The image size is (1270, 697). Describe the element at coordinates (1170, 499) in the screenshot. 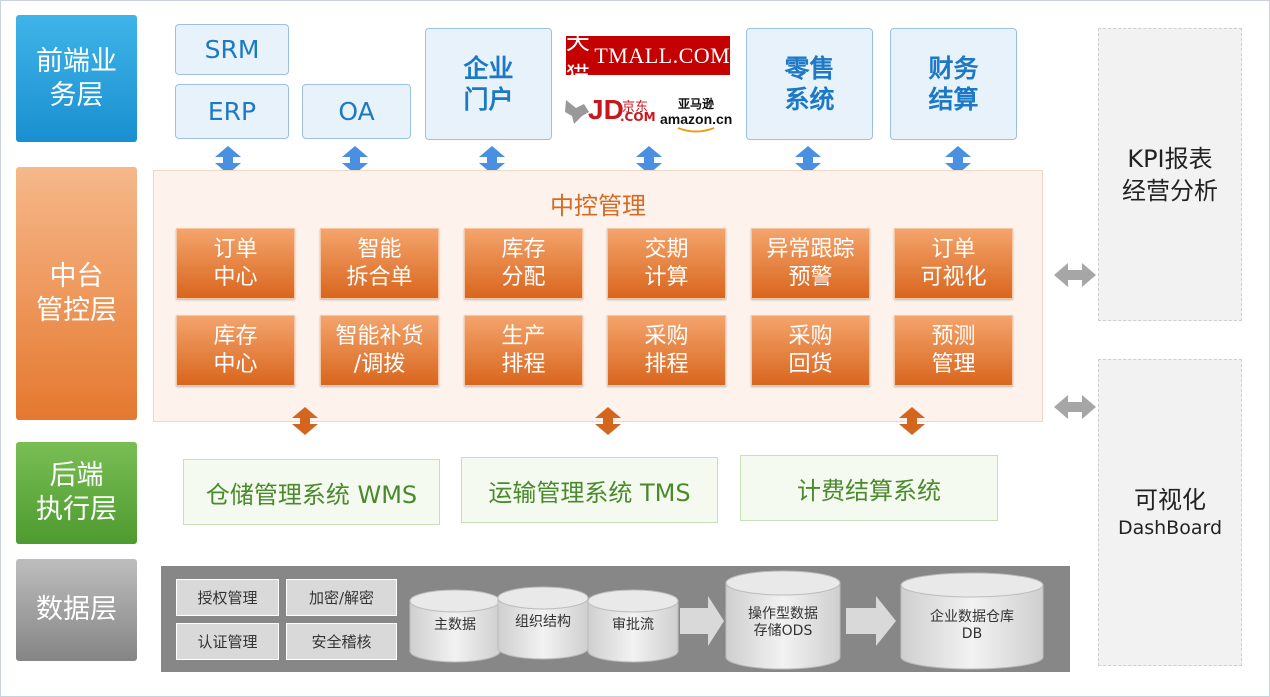

I see `dashboard-title-cn: 可视化` at that location.